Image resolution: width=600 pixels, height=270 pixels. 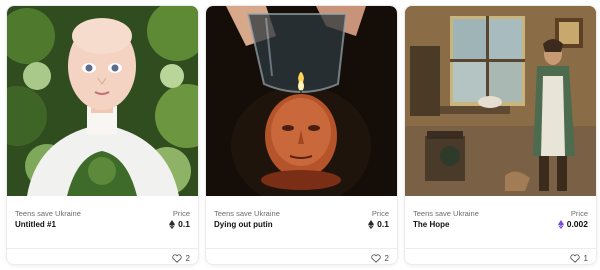 I want to click on ethereum-icon-purple, so click(x=560, y=224).